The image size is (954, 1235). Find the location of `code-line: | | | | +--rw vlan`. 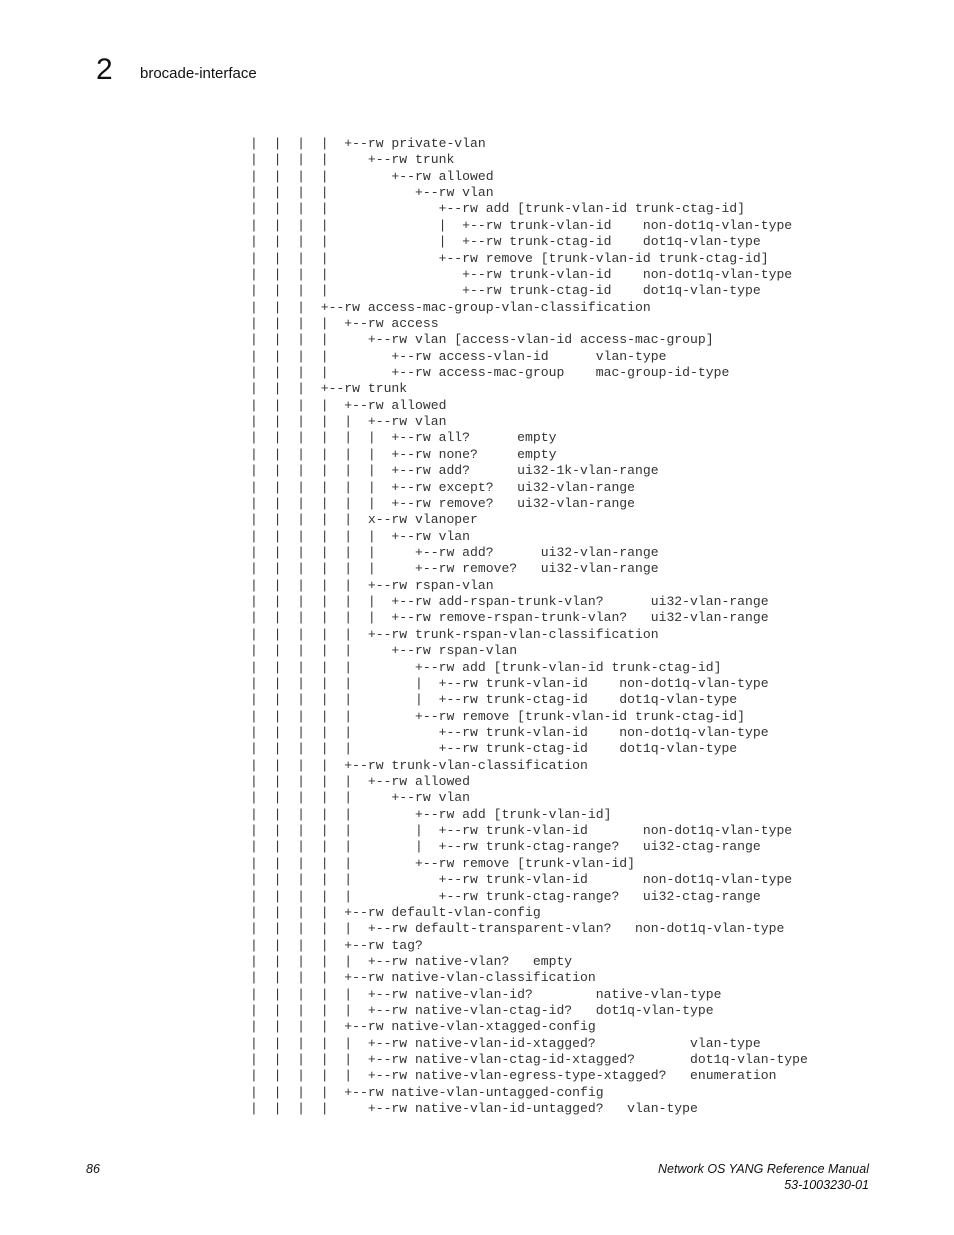

code-line: | | | | +--rw vlan is located at coordinates (372, 193).